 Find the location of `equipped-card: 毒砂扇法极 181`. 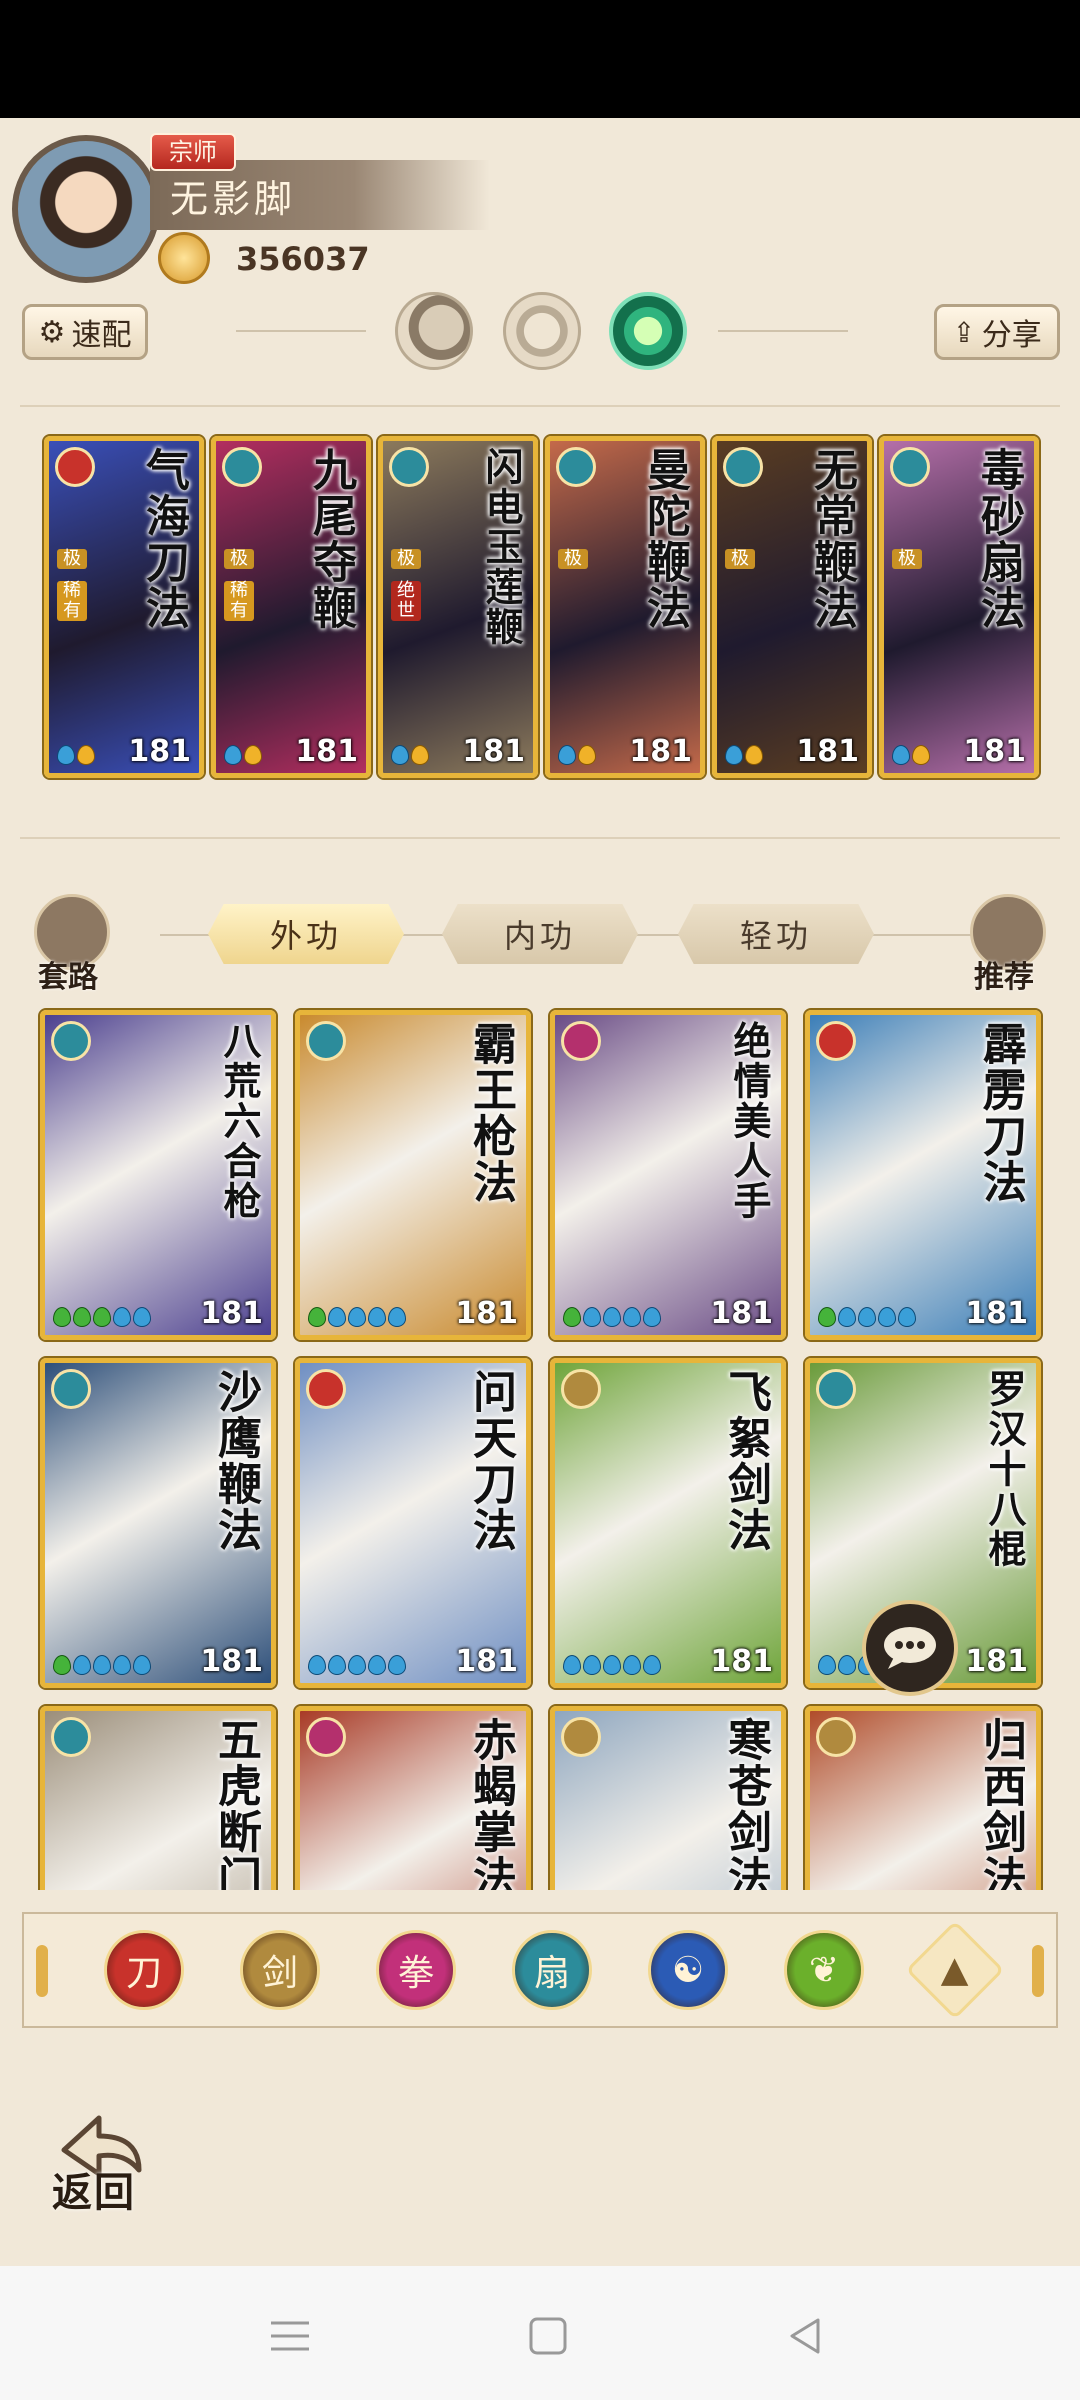

equipped-card: 毒砂扇法极 181 is located at coordinates (959, 607).